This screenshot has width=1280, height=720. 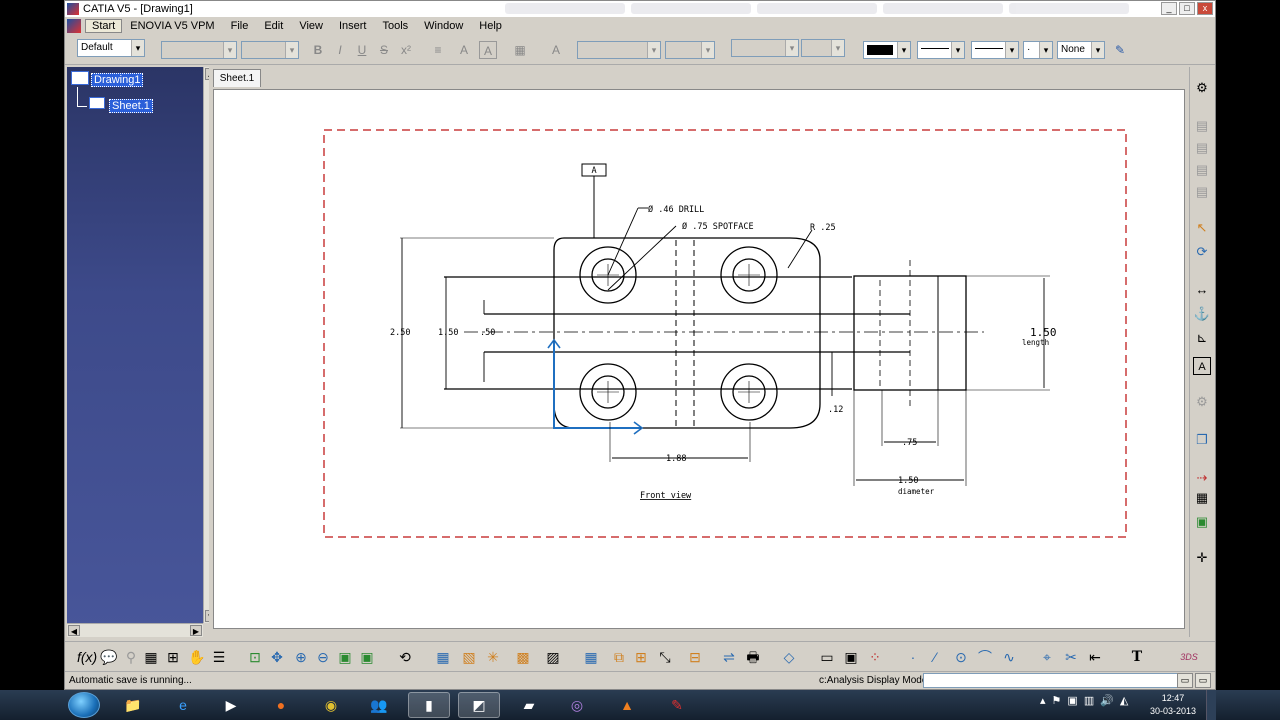 I want to click on update-icon: ⟳, so click(x=1202, y=252).